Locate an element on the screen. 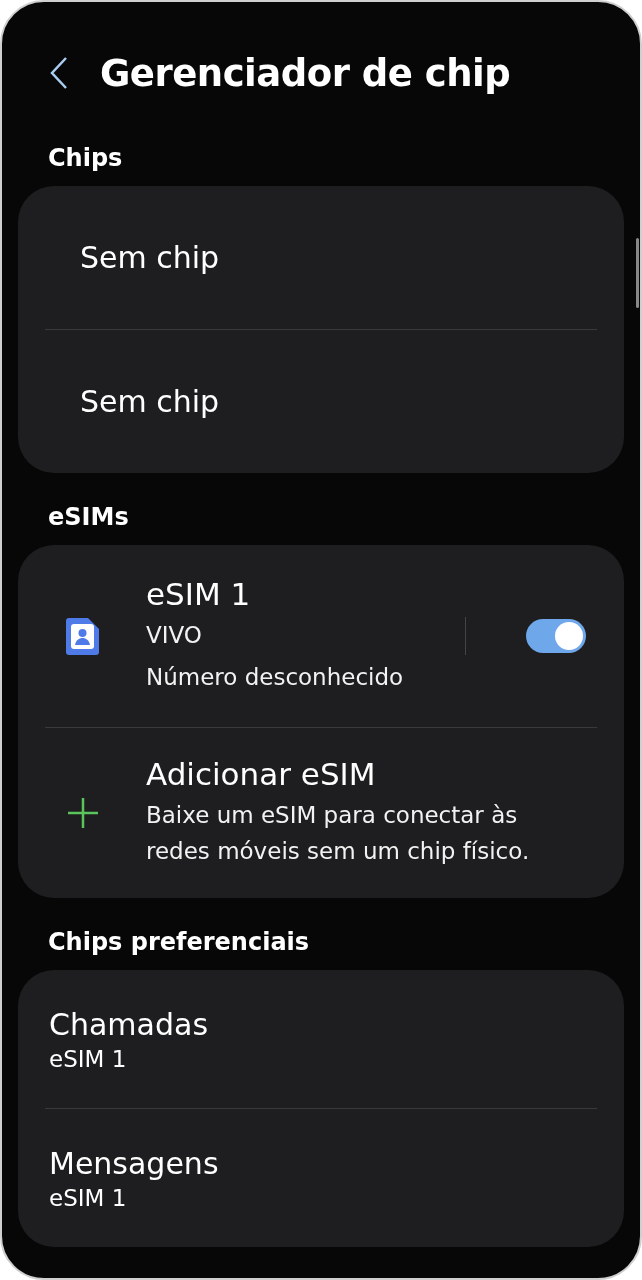 The image size is (642, 1280). esim-detail: Número desconhecido is located at coordinates (275, 677).